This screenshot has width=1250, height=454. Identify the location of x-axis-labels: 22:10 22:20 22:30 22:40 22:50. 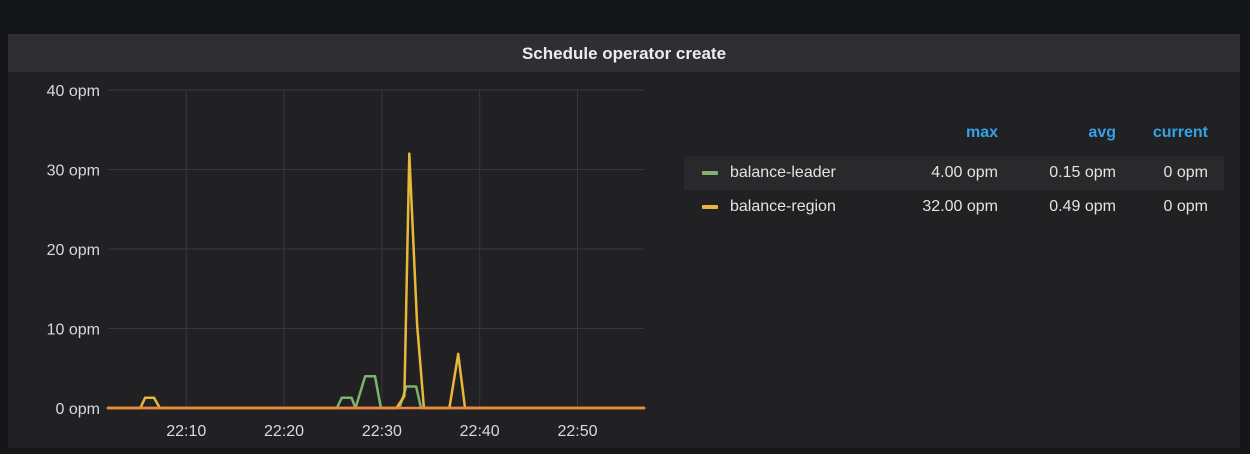
(381, 431).